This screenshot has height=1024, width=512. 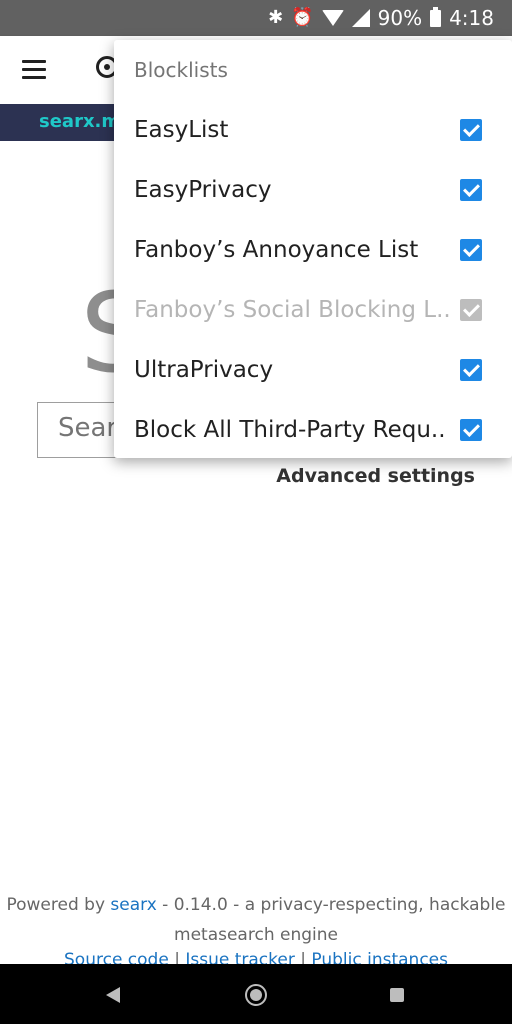 I want to click on menu-item-easylist: EasyList, so click(x=313, y=130).